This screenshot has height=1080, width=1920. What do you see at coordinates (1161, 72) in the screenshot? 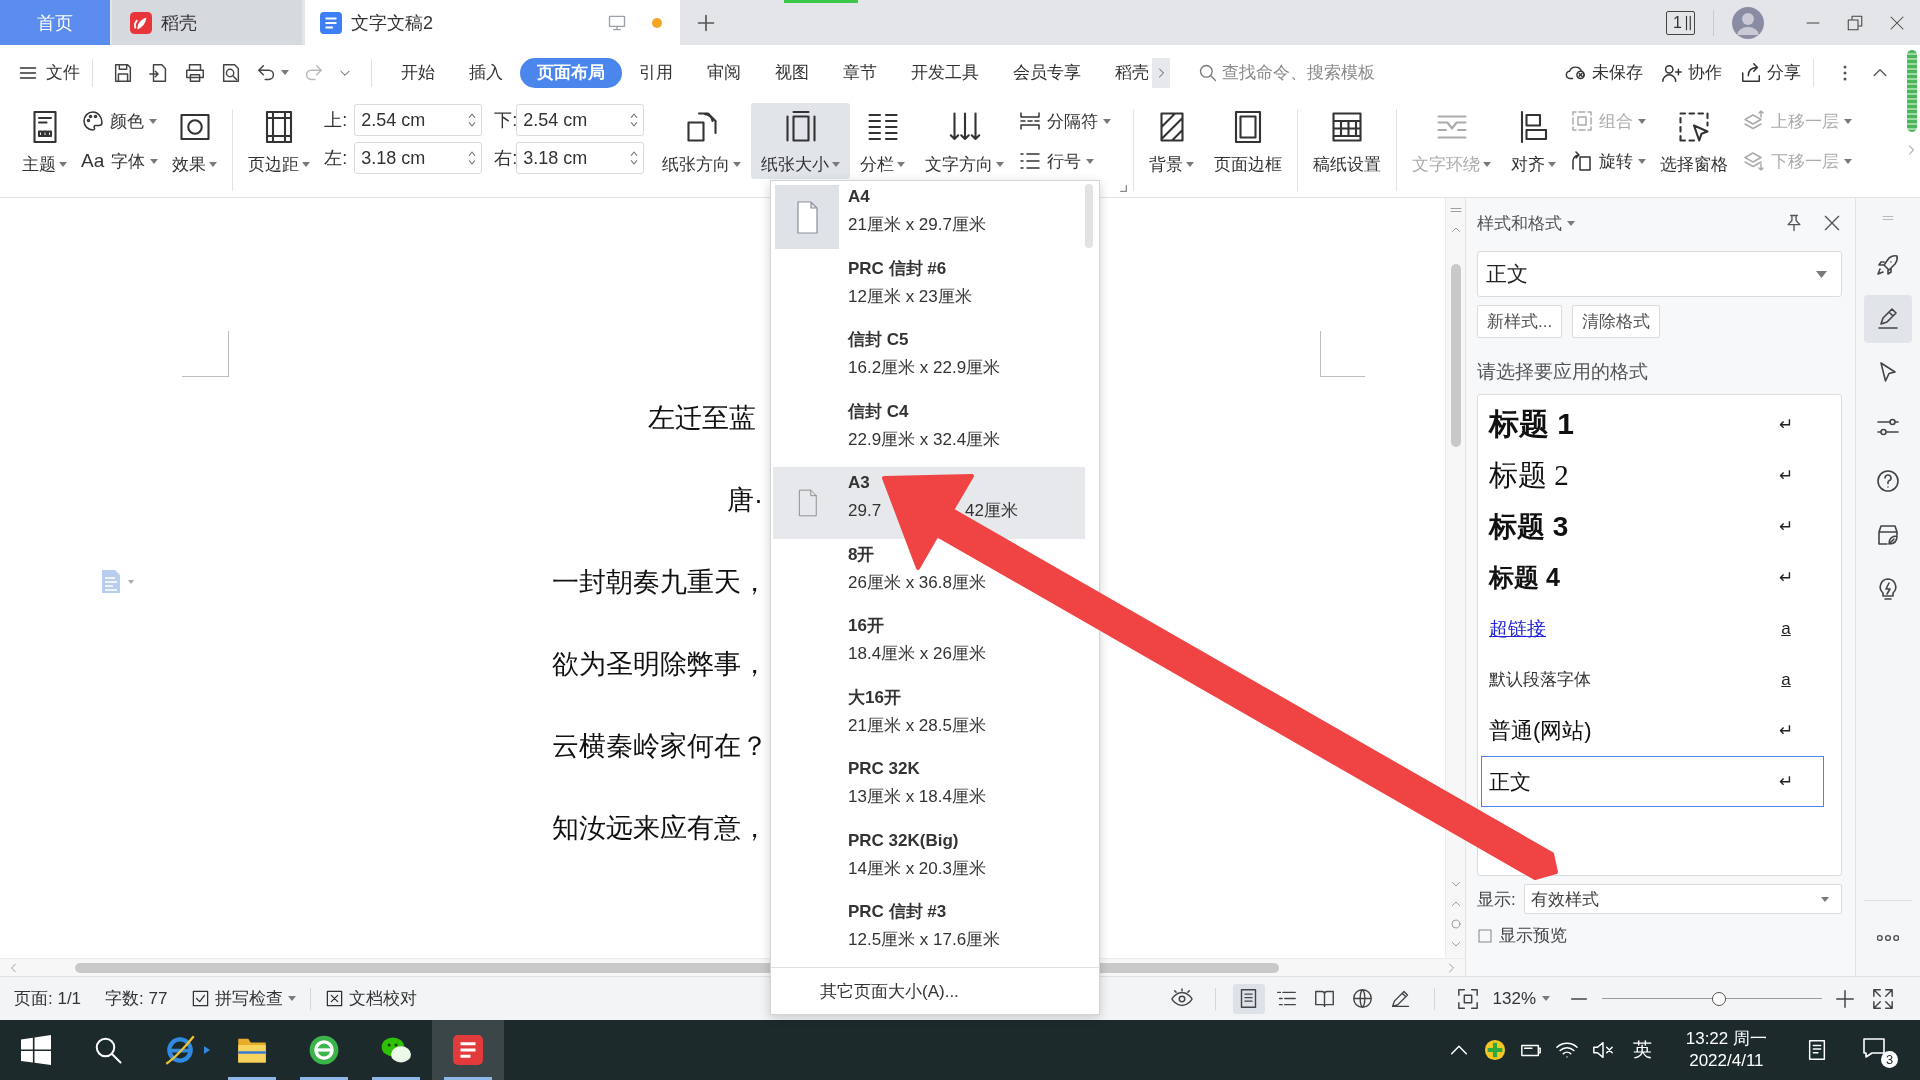
I see `more-tabs-button` at bounding box center [1161, 72].